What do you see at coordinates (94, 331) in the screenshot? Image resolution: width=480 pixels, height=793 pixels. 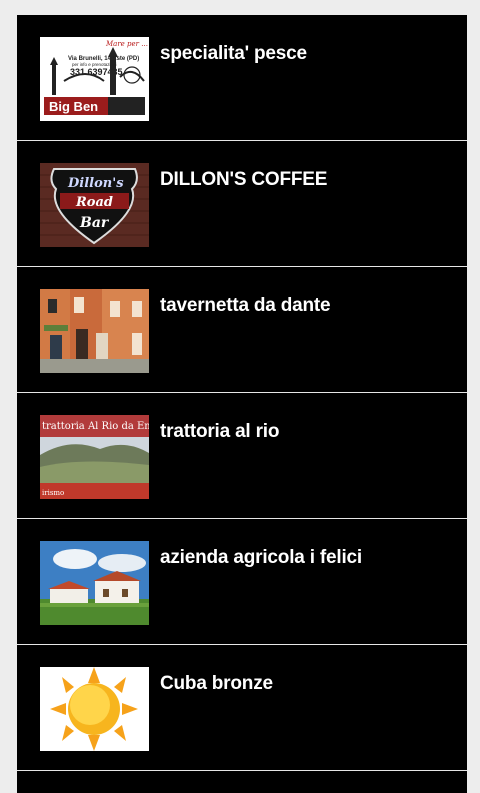 I see `building-photo` at bounding box center [94, 331].